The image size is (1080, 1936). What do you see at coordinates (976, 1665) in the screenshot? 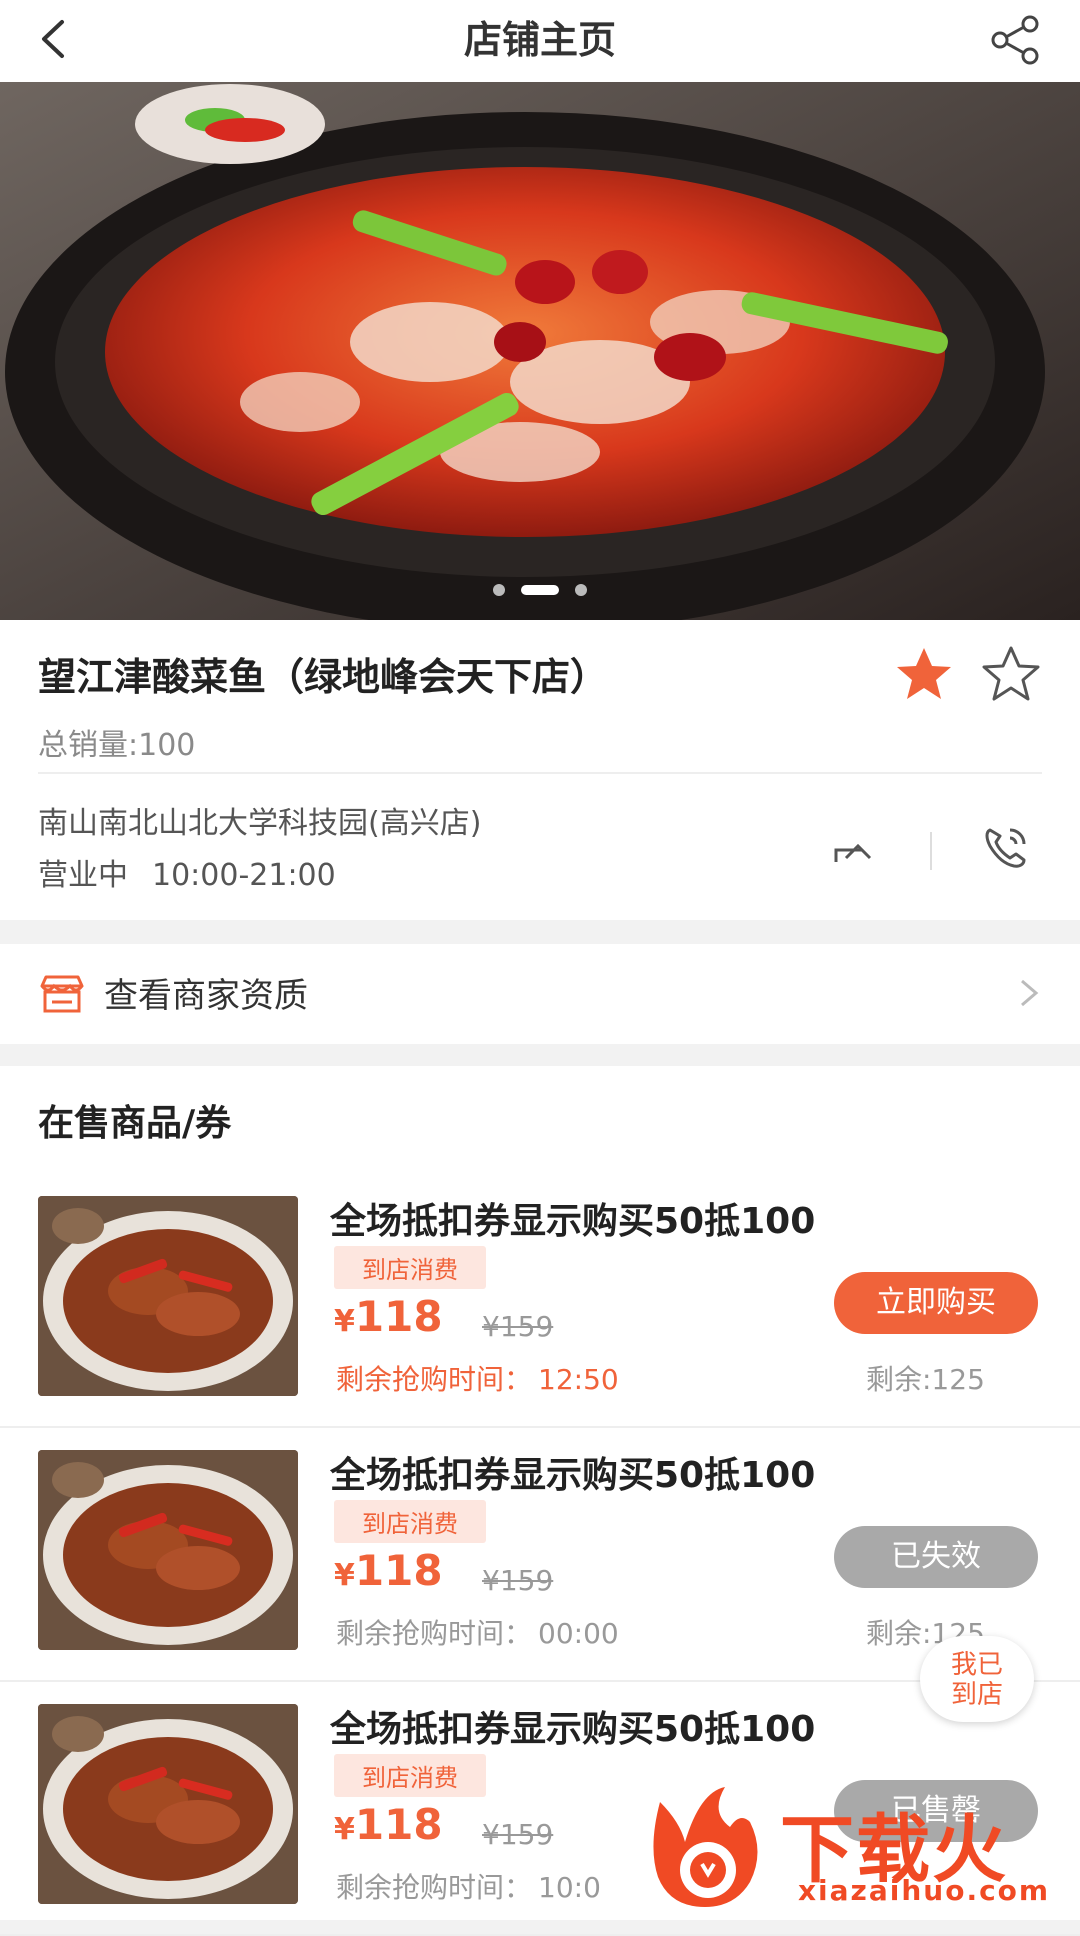
I see `arrived-line-1: 我已` at bounding box center [976, 1665].